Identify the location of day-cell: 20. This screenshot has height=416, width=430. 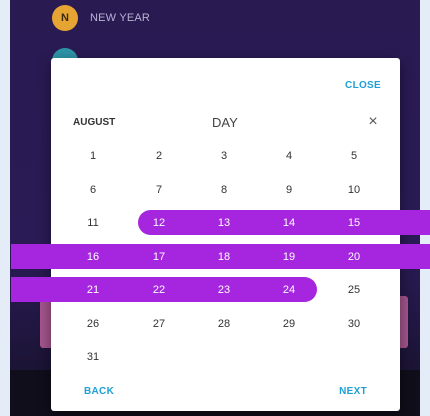
(354, 257).